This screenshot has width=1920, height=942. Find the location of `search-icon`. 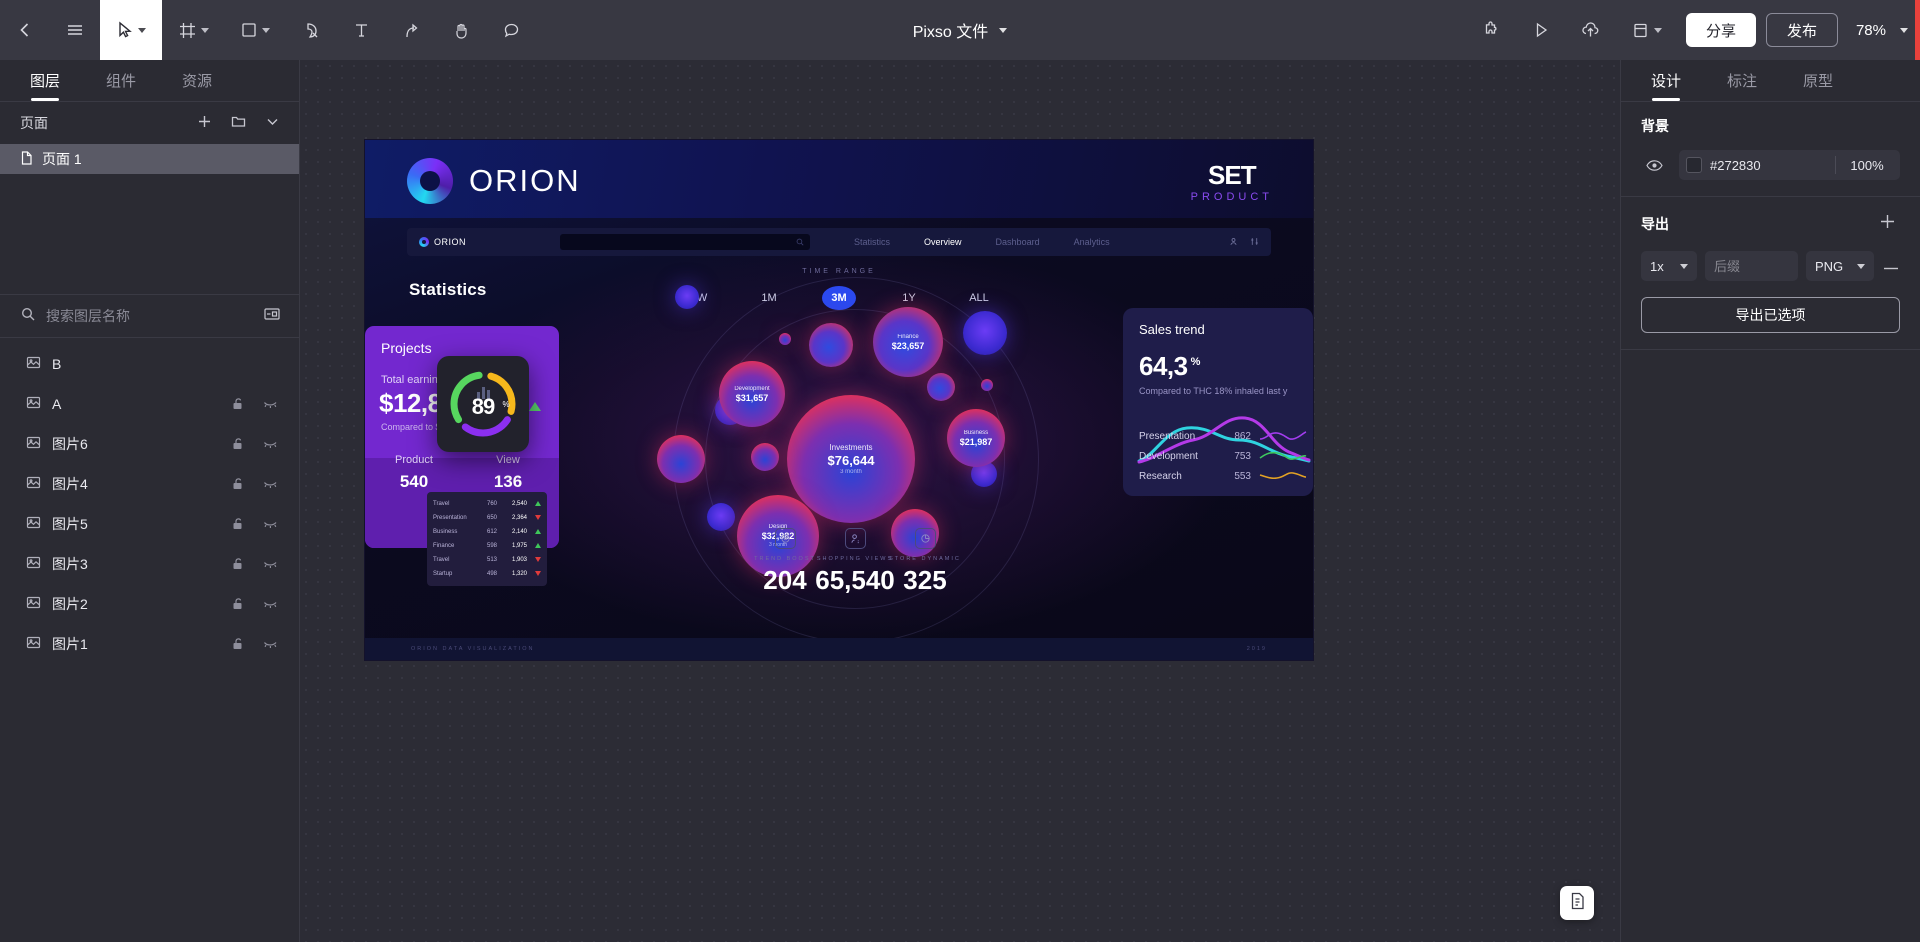

search-icon is located at coordinates (800, 242).